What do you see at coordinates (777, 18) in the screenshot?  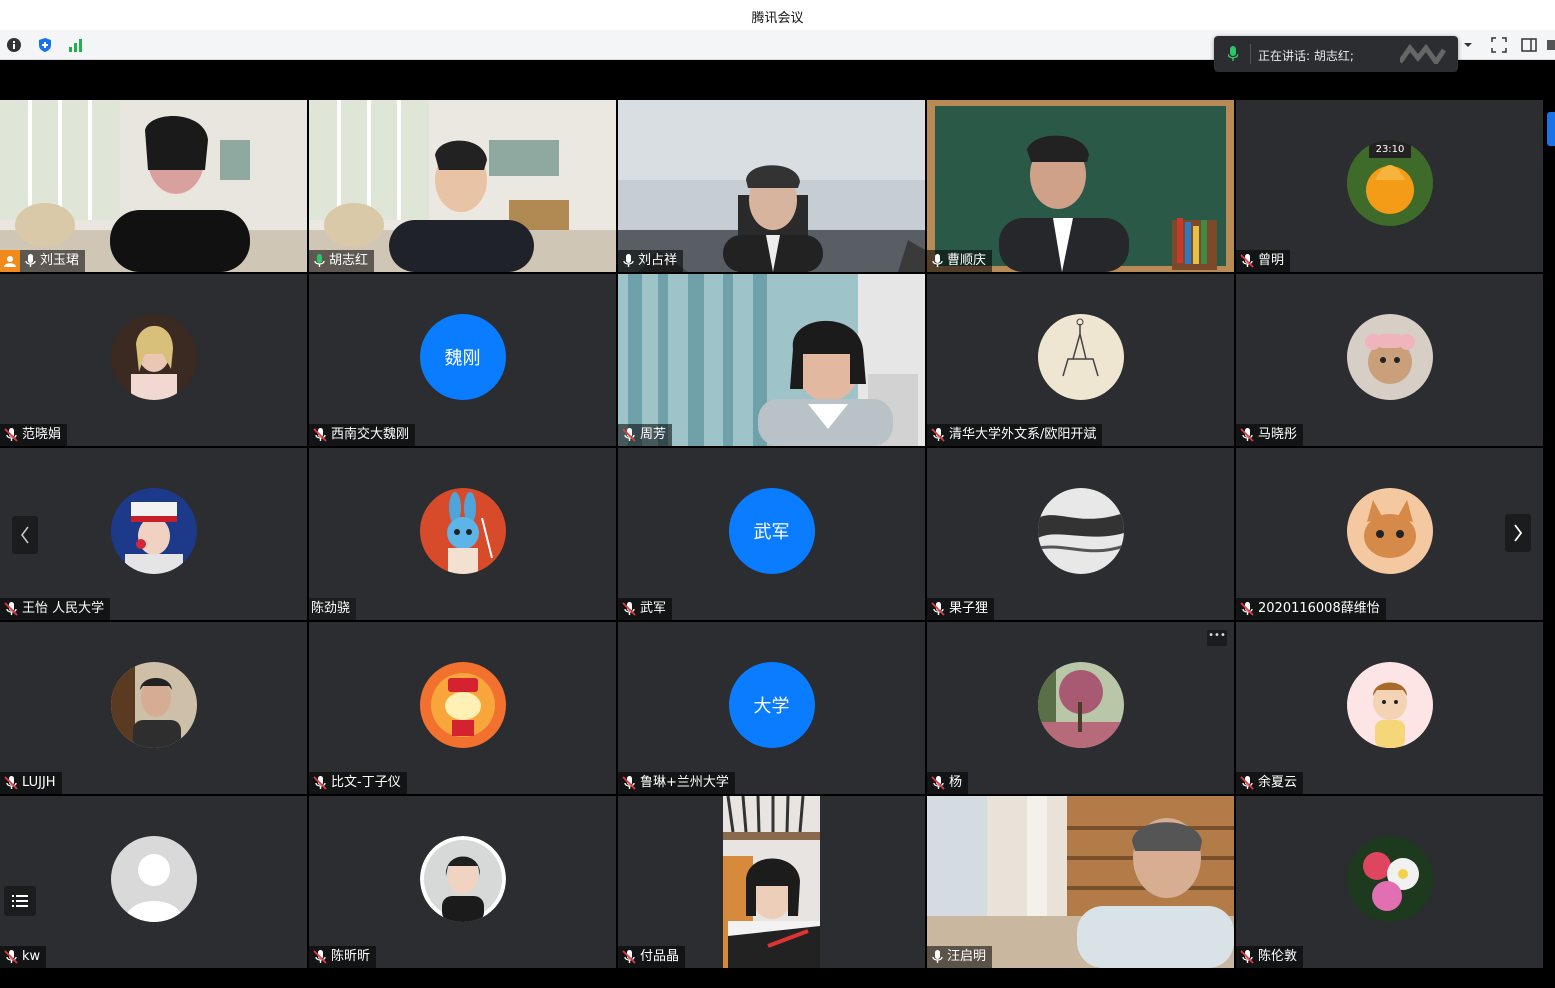 I see `window-title: 腾讯会议` at bounding box center [777, 18].